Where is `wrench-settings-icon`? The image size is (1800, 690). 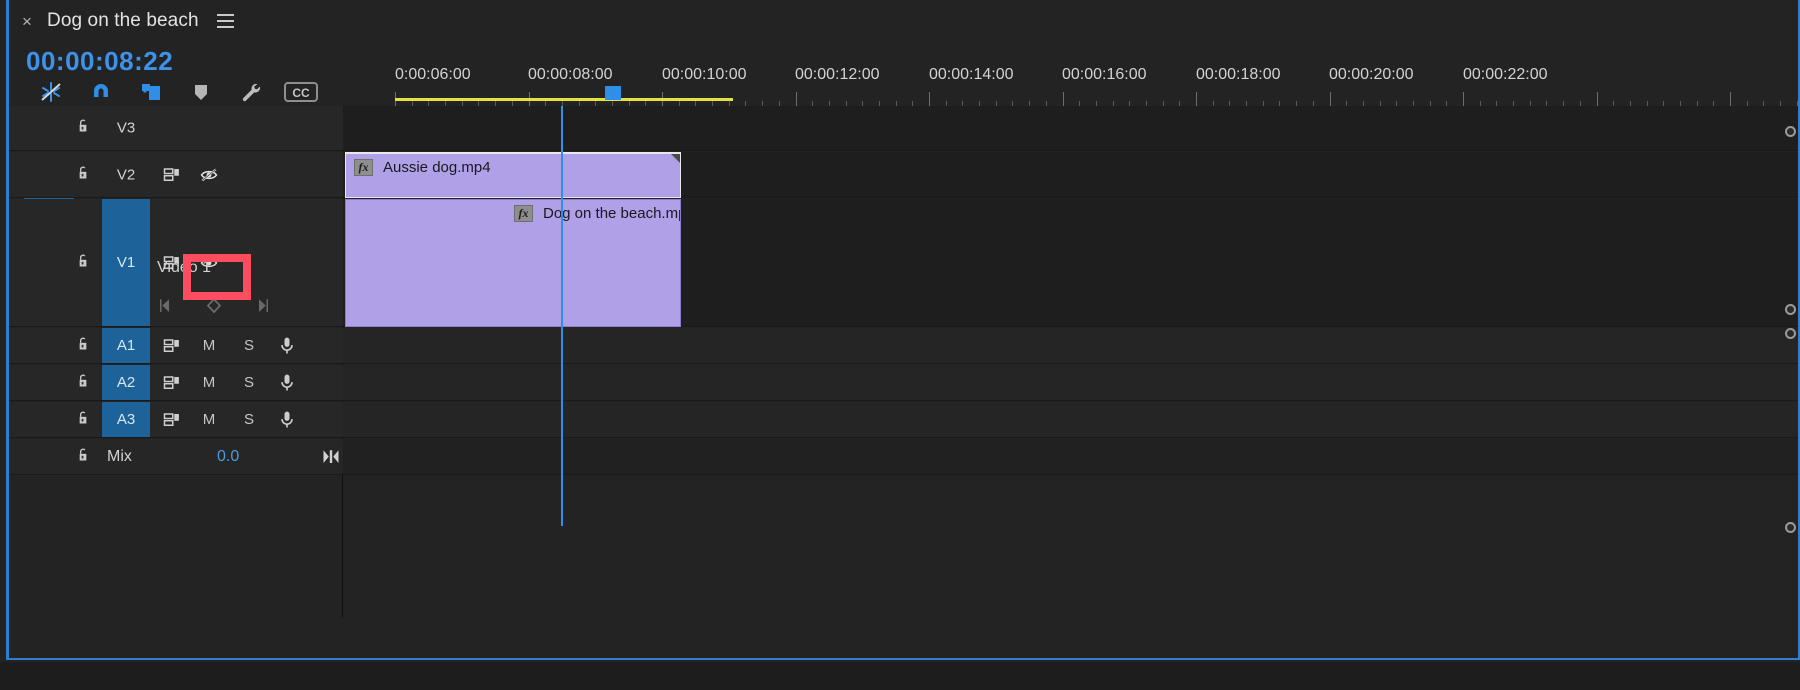
wrench-settings-icon is located at coordinates (251, 92).